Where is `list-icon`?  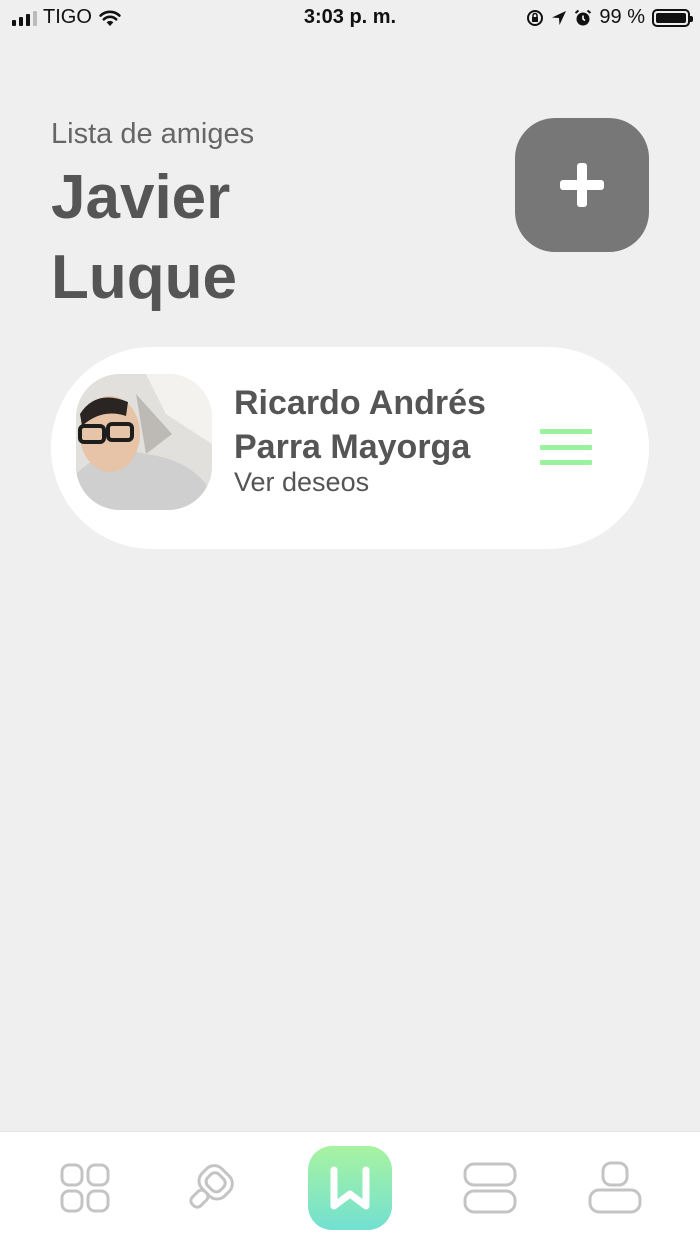
list-icon is located at coordinates (490, 1188).